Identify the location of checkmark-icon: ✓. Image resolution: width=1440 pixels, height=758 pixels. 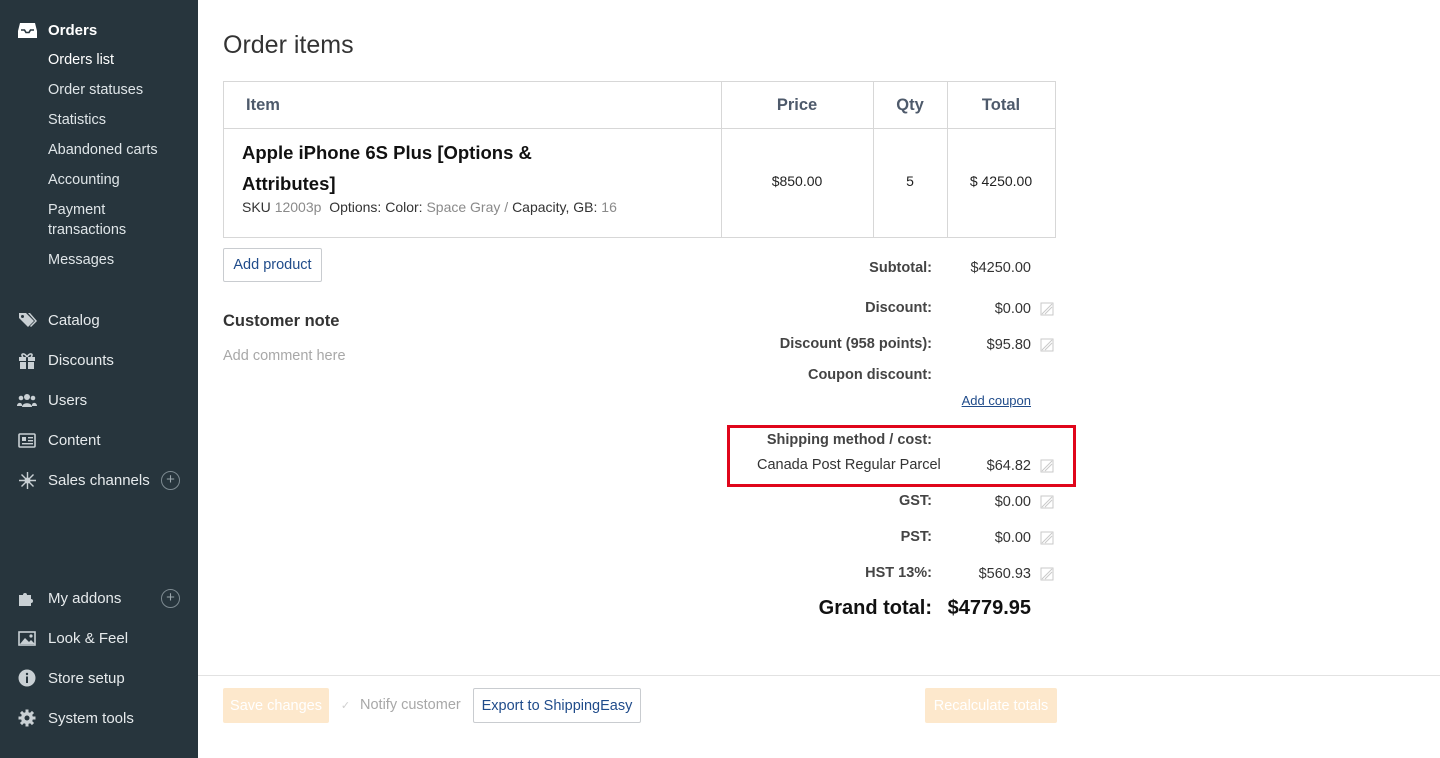
(345, 705).